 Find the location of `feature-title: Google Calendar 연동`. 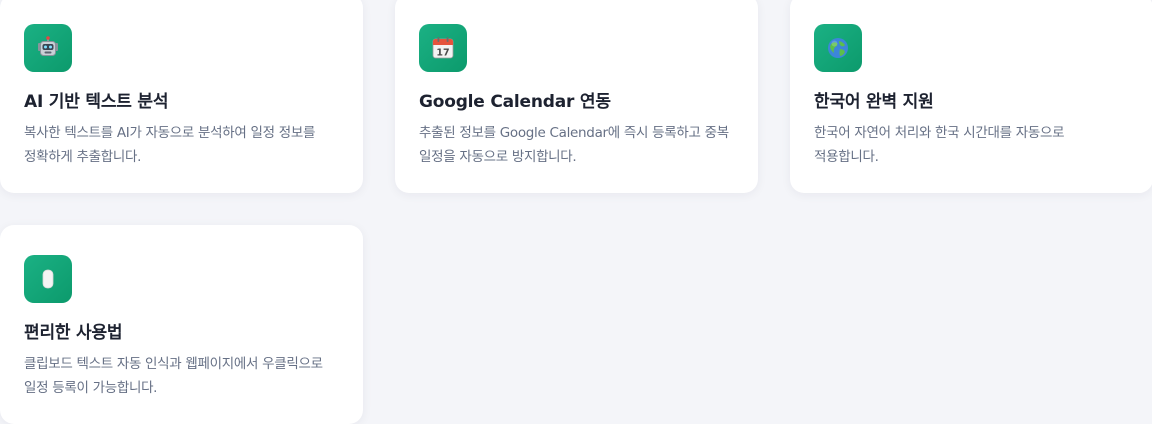

feature-title: Google Calendar 연동 is located at coordinates (515, 102).